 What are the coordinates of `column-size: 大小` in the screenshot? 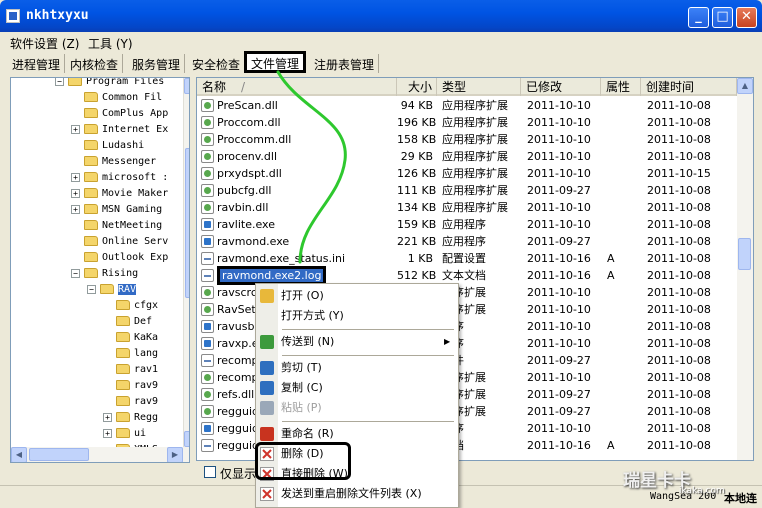 It's located at (417, 87).